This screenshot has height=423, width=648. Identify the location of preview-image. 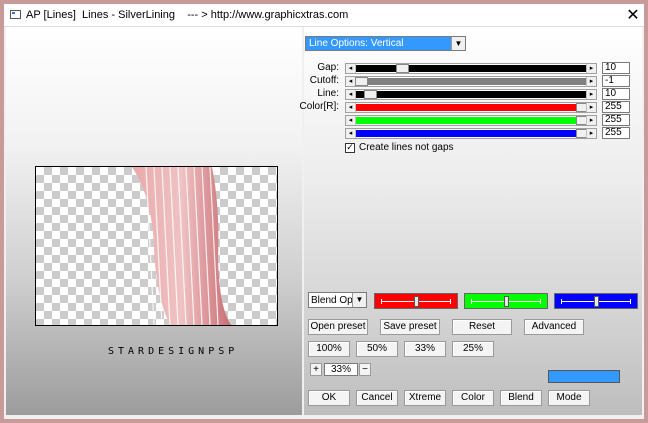
(181, 246).